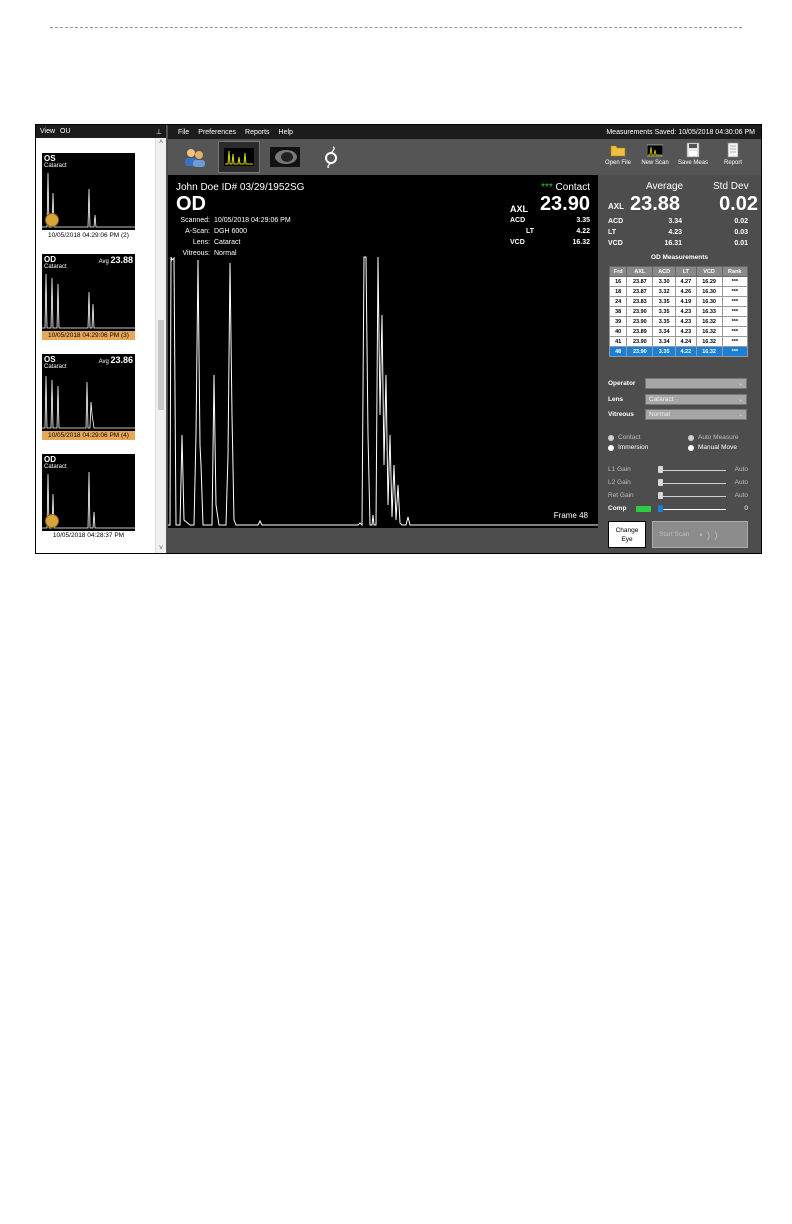 The height and width of the screenshot is (1224, 792). Describe the element at coordinates (161, 365) in the screenshot. I see `scrollbar-thumb` at that location.